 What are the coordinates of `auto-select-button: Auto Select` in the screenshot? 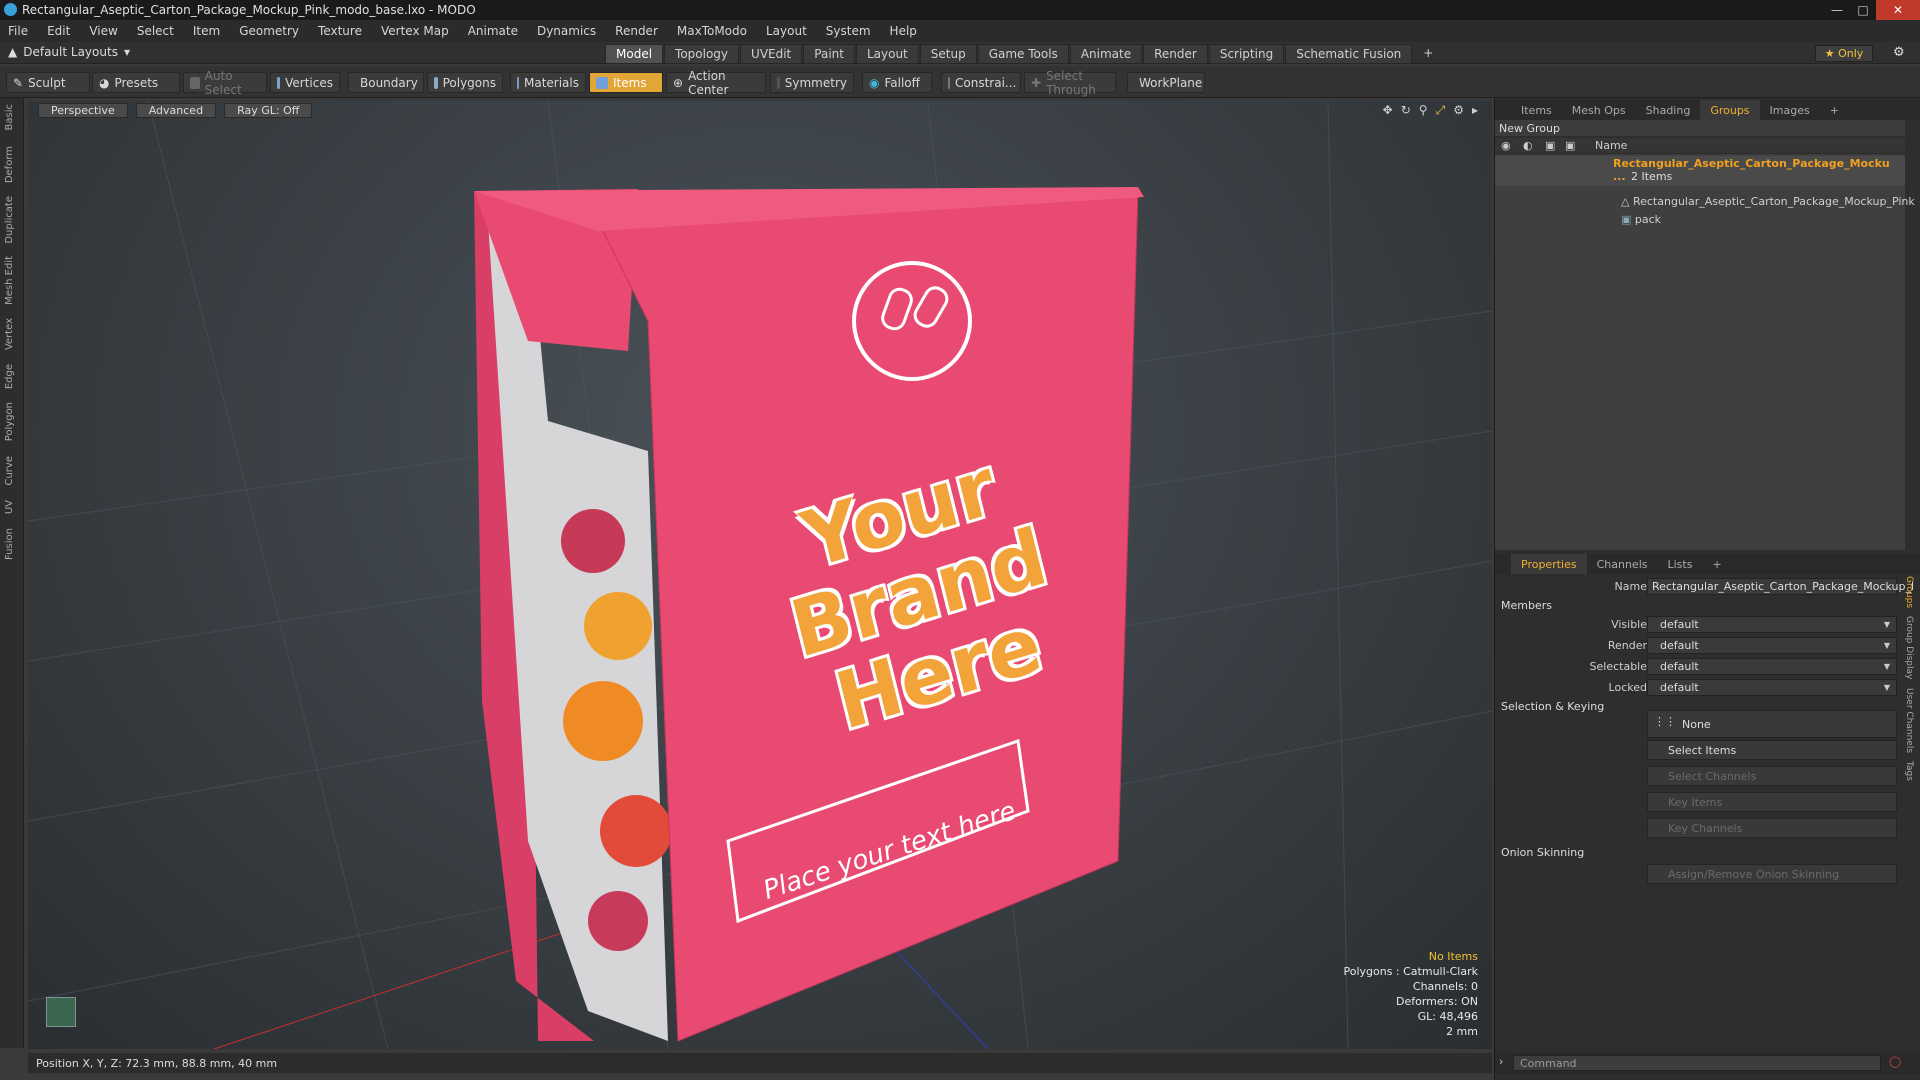 It's located at (225, 83).